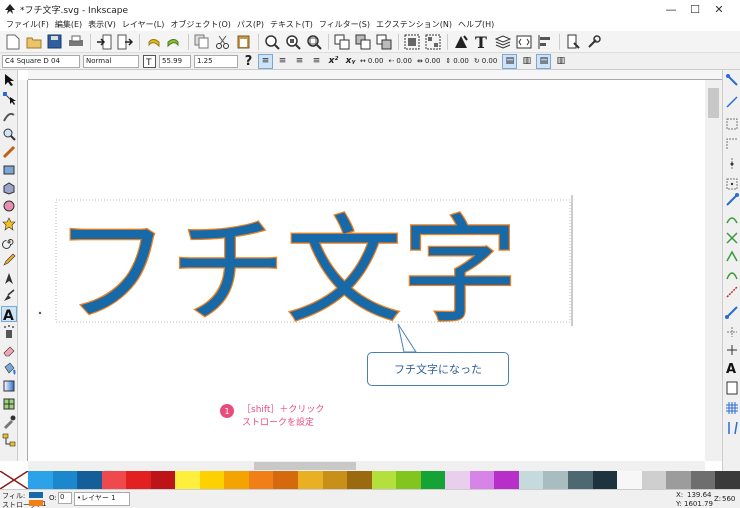 This screenshot has width=740, height=508. I want to click on star-tool-icon, so click(9, 224).